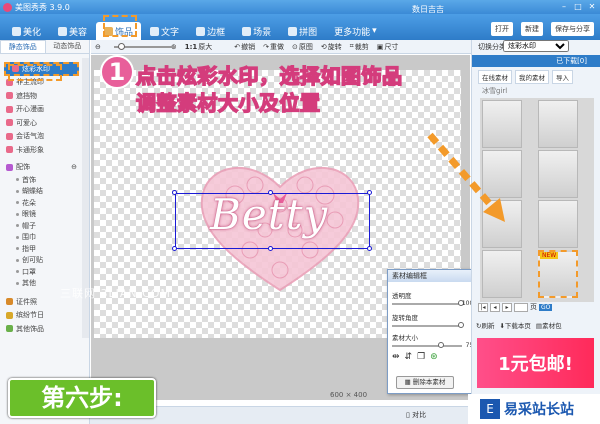 The height and width of the screenshot is (424, 600). Describe the element at coordinates (82, 398) in the screenshot. I see `step-label: 第六步:` at that location.